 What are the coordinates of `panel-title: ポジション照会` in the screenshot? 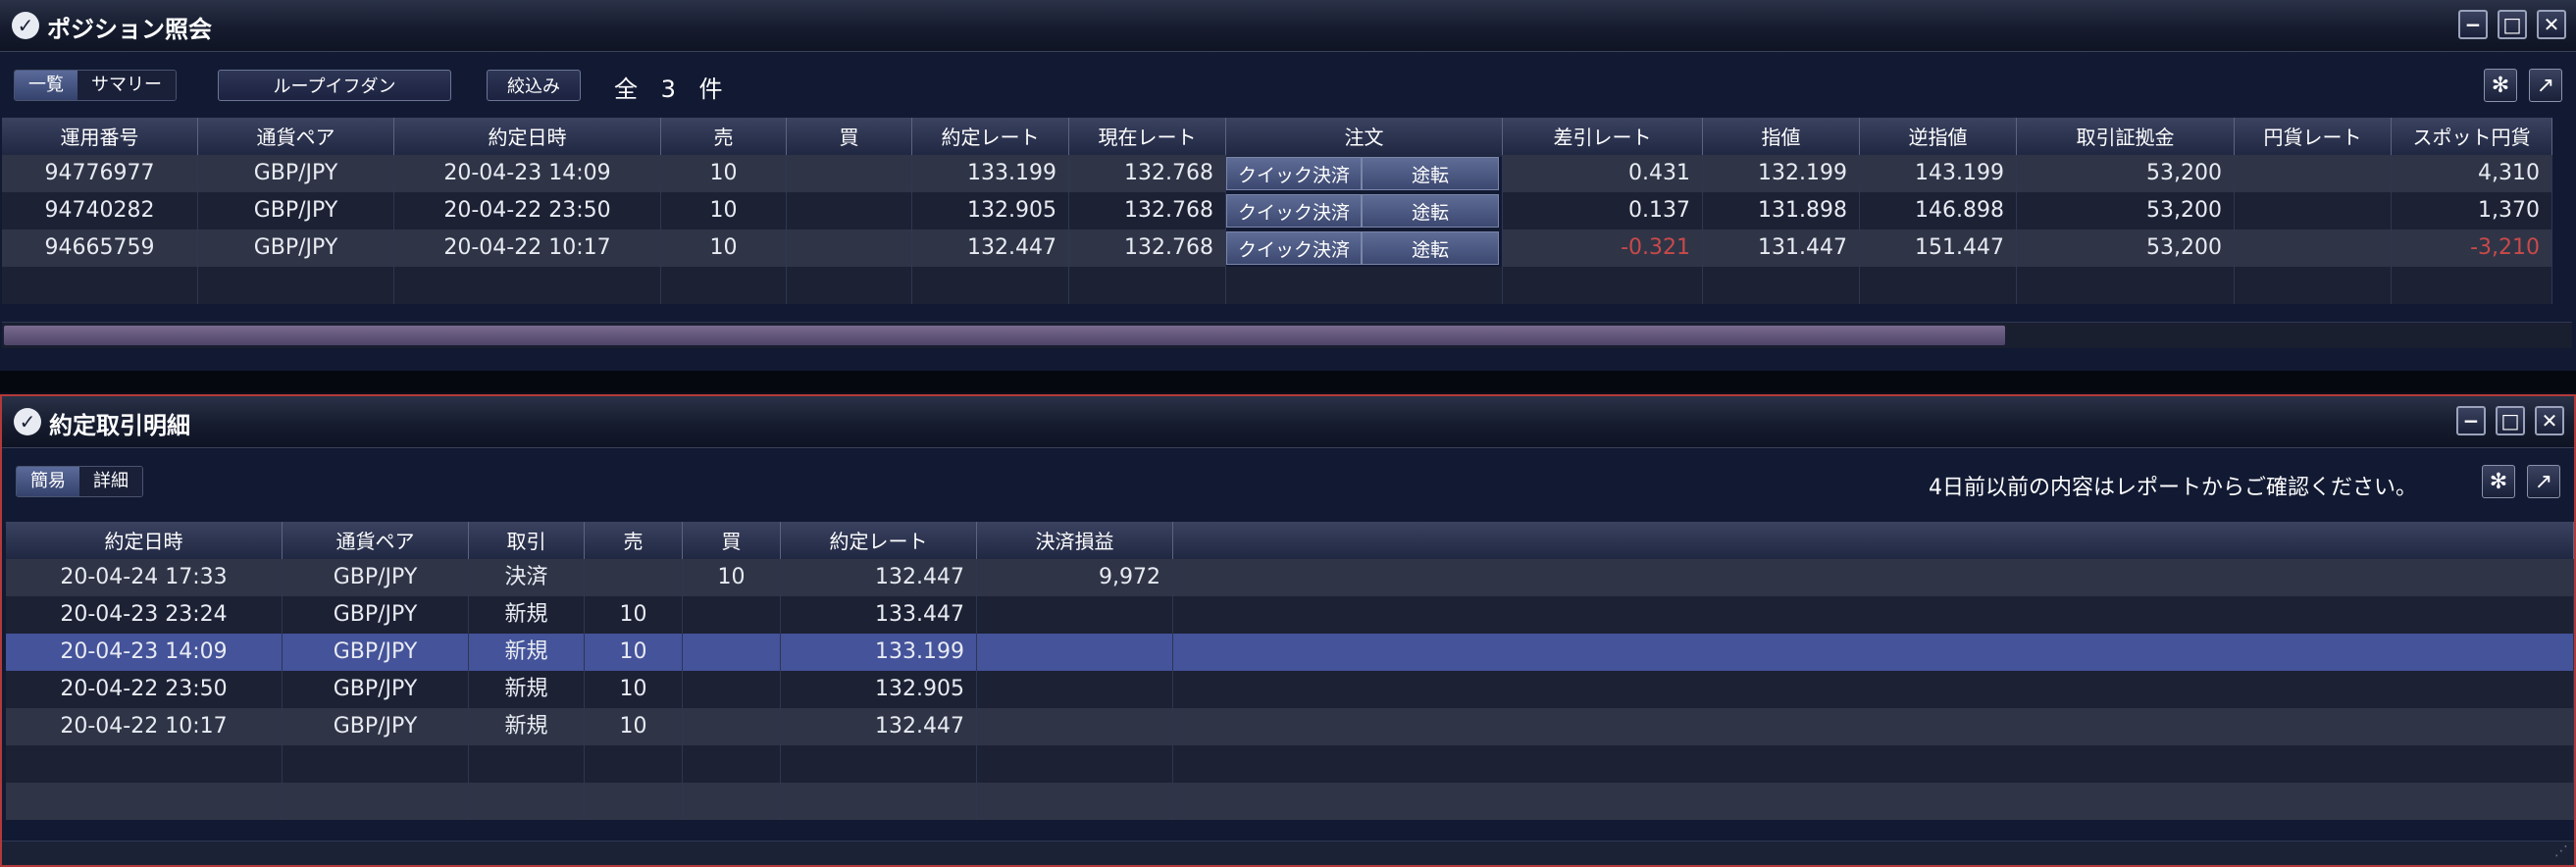 It's located at (129, 29).